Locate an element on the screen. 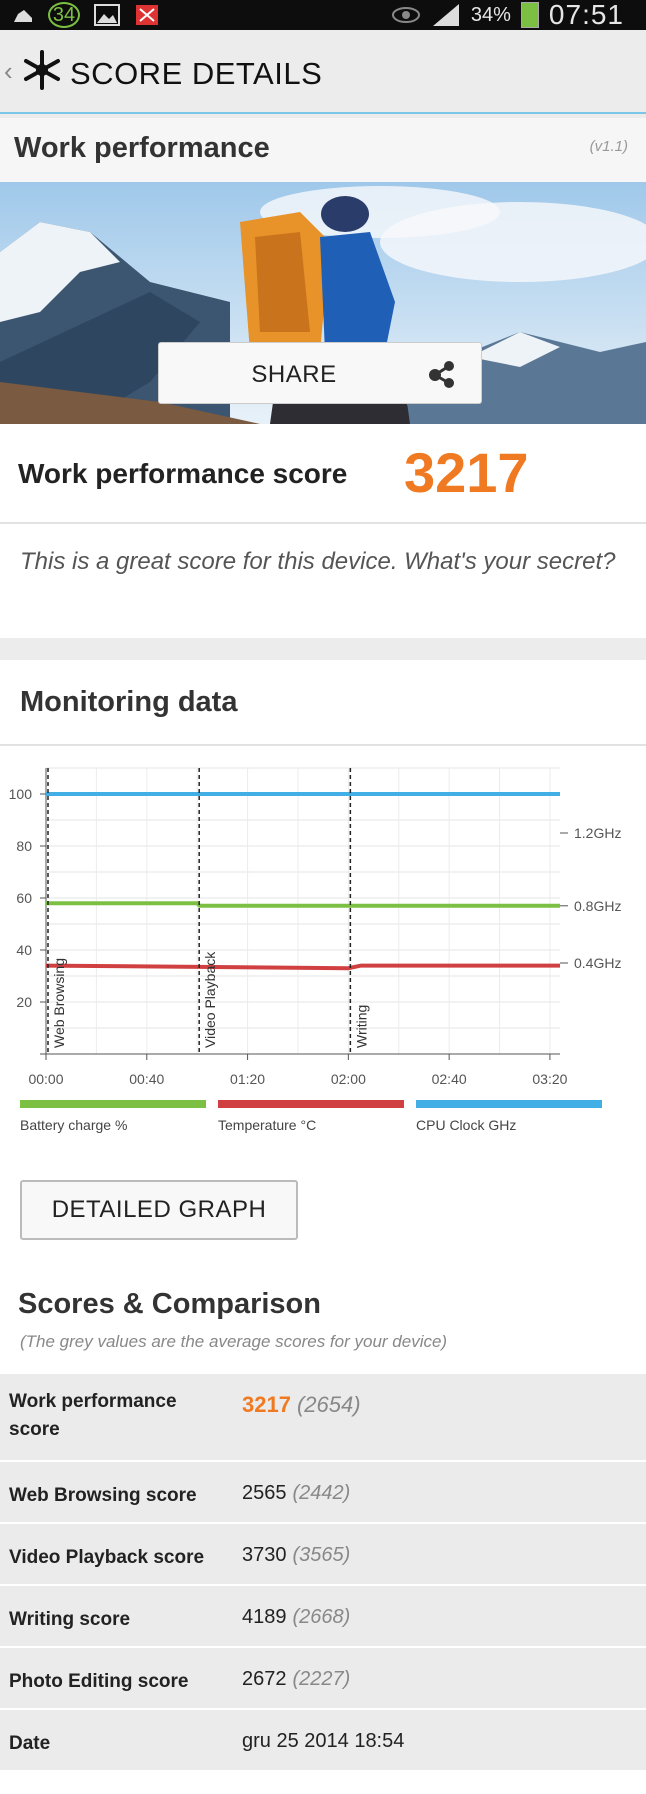 Image resolution: width=646 pixels, height=1794 pixels. table-row: Writing score 4189 (2668) is located at coordinates (323, 1615).